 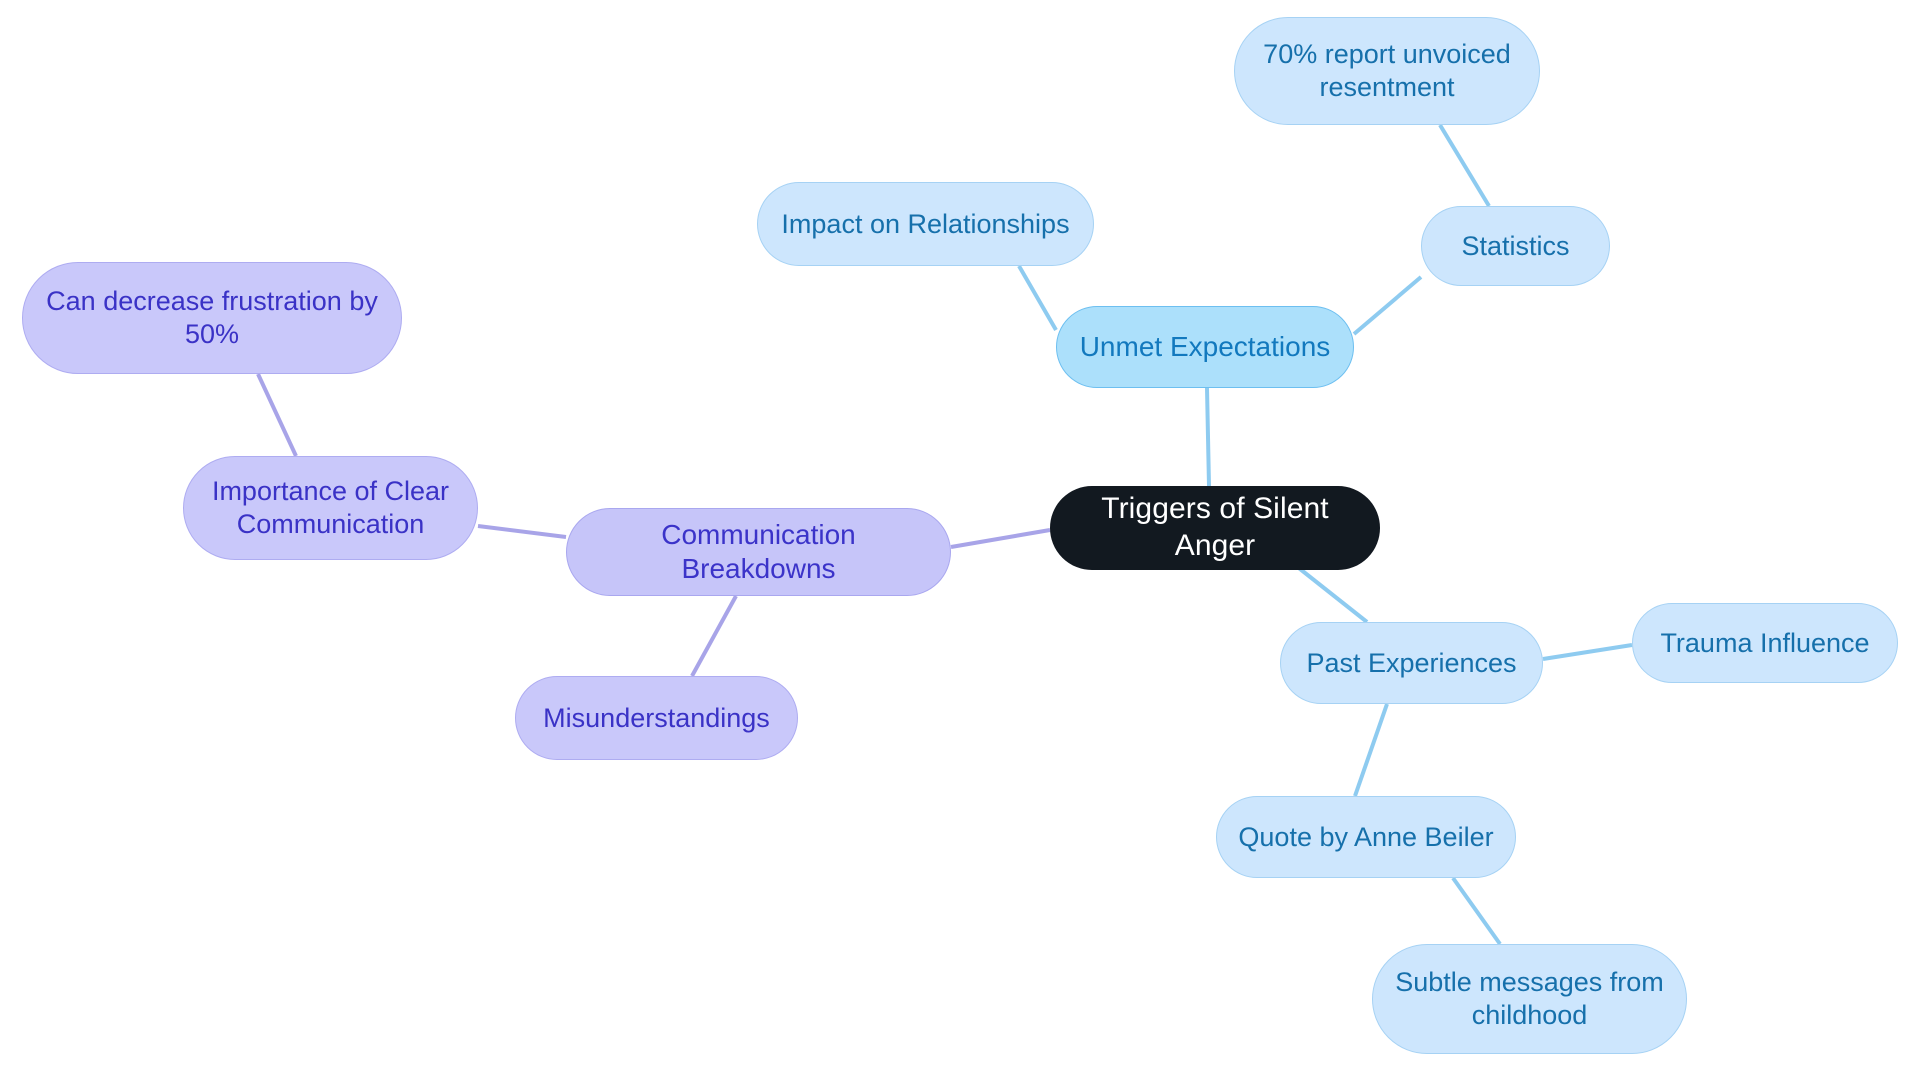 What do you see at coordinates (925, 224) in the screenshot?
I see `mindmap-node-impact: Impact on Relationships` at bounding box center [925, 224].